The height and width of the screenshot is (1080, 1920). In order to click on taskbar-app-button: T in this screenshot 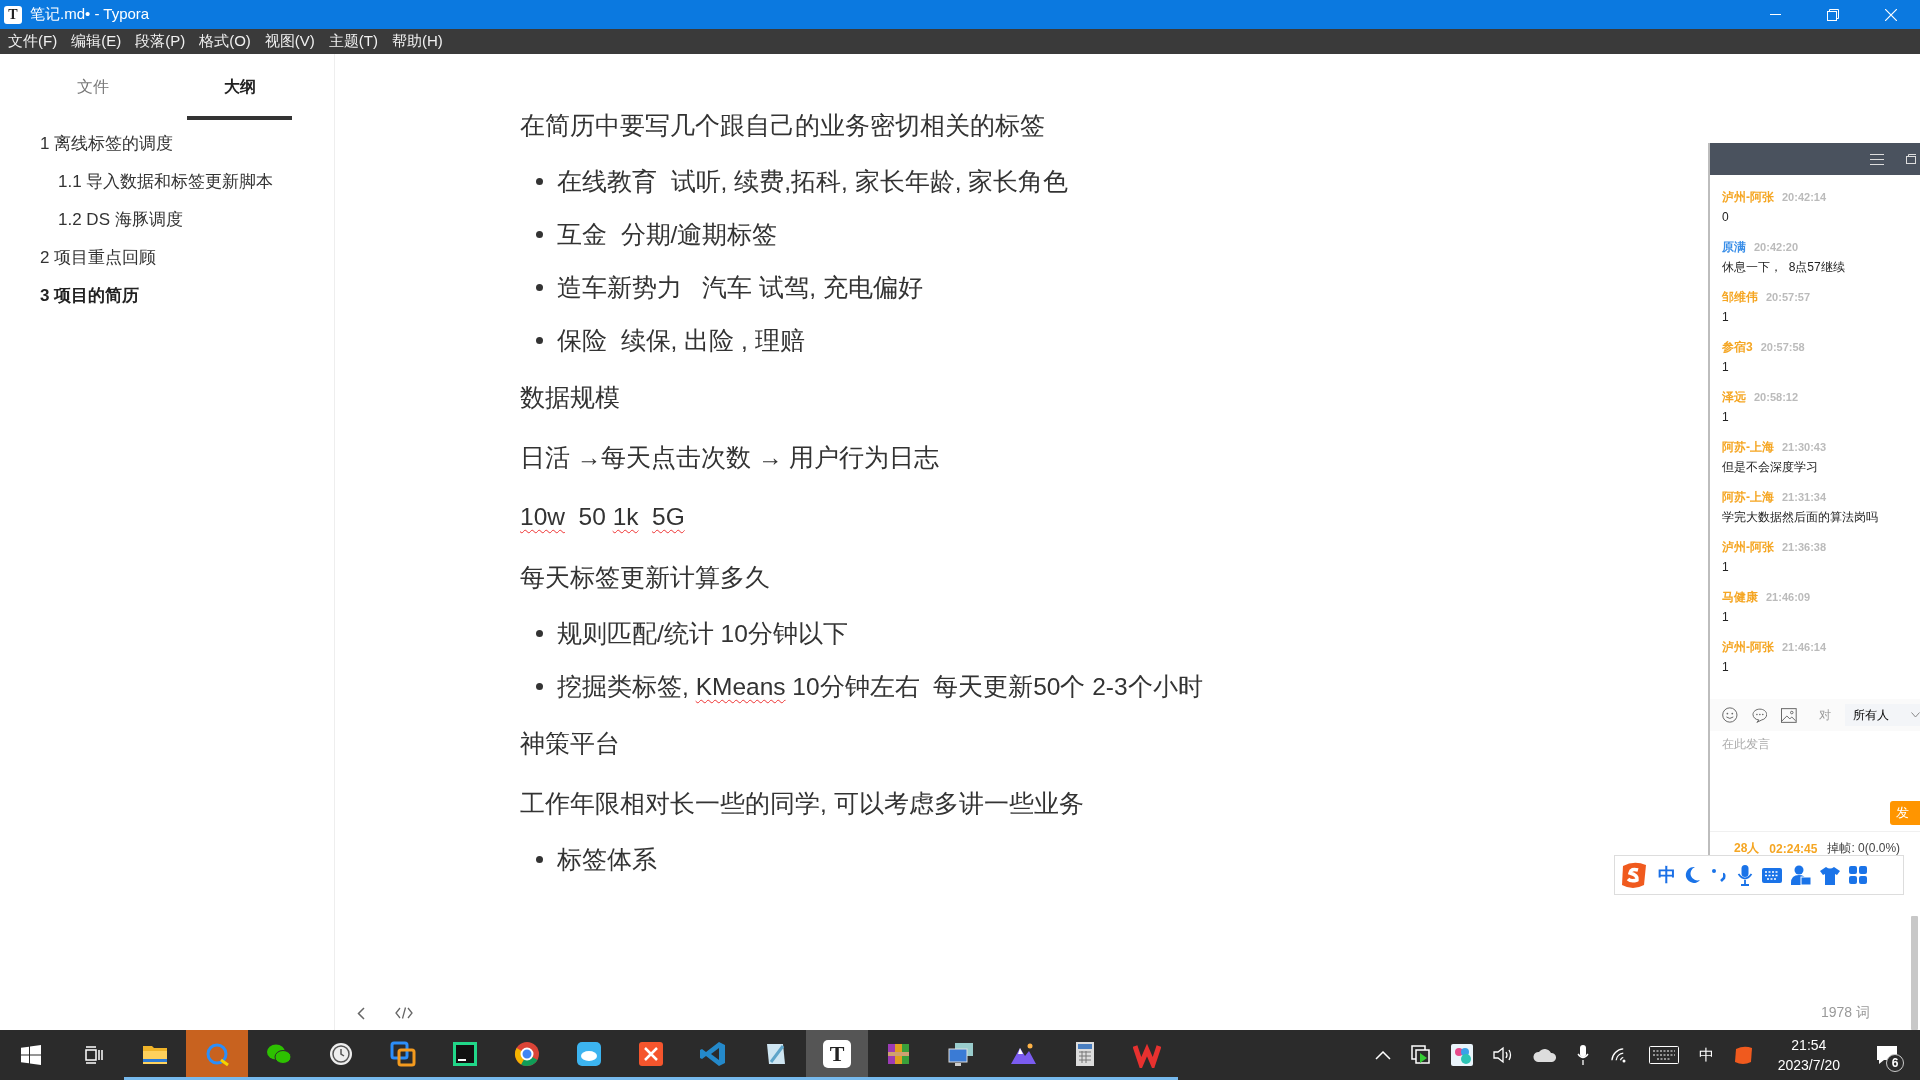, I will do `click(837, 1055)`.